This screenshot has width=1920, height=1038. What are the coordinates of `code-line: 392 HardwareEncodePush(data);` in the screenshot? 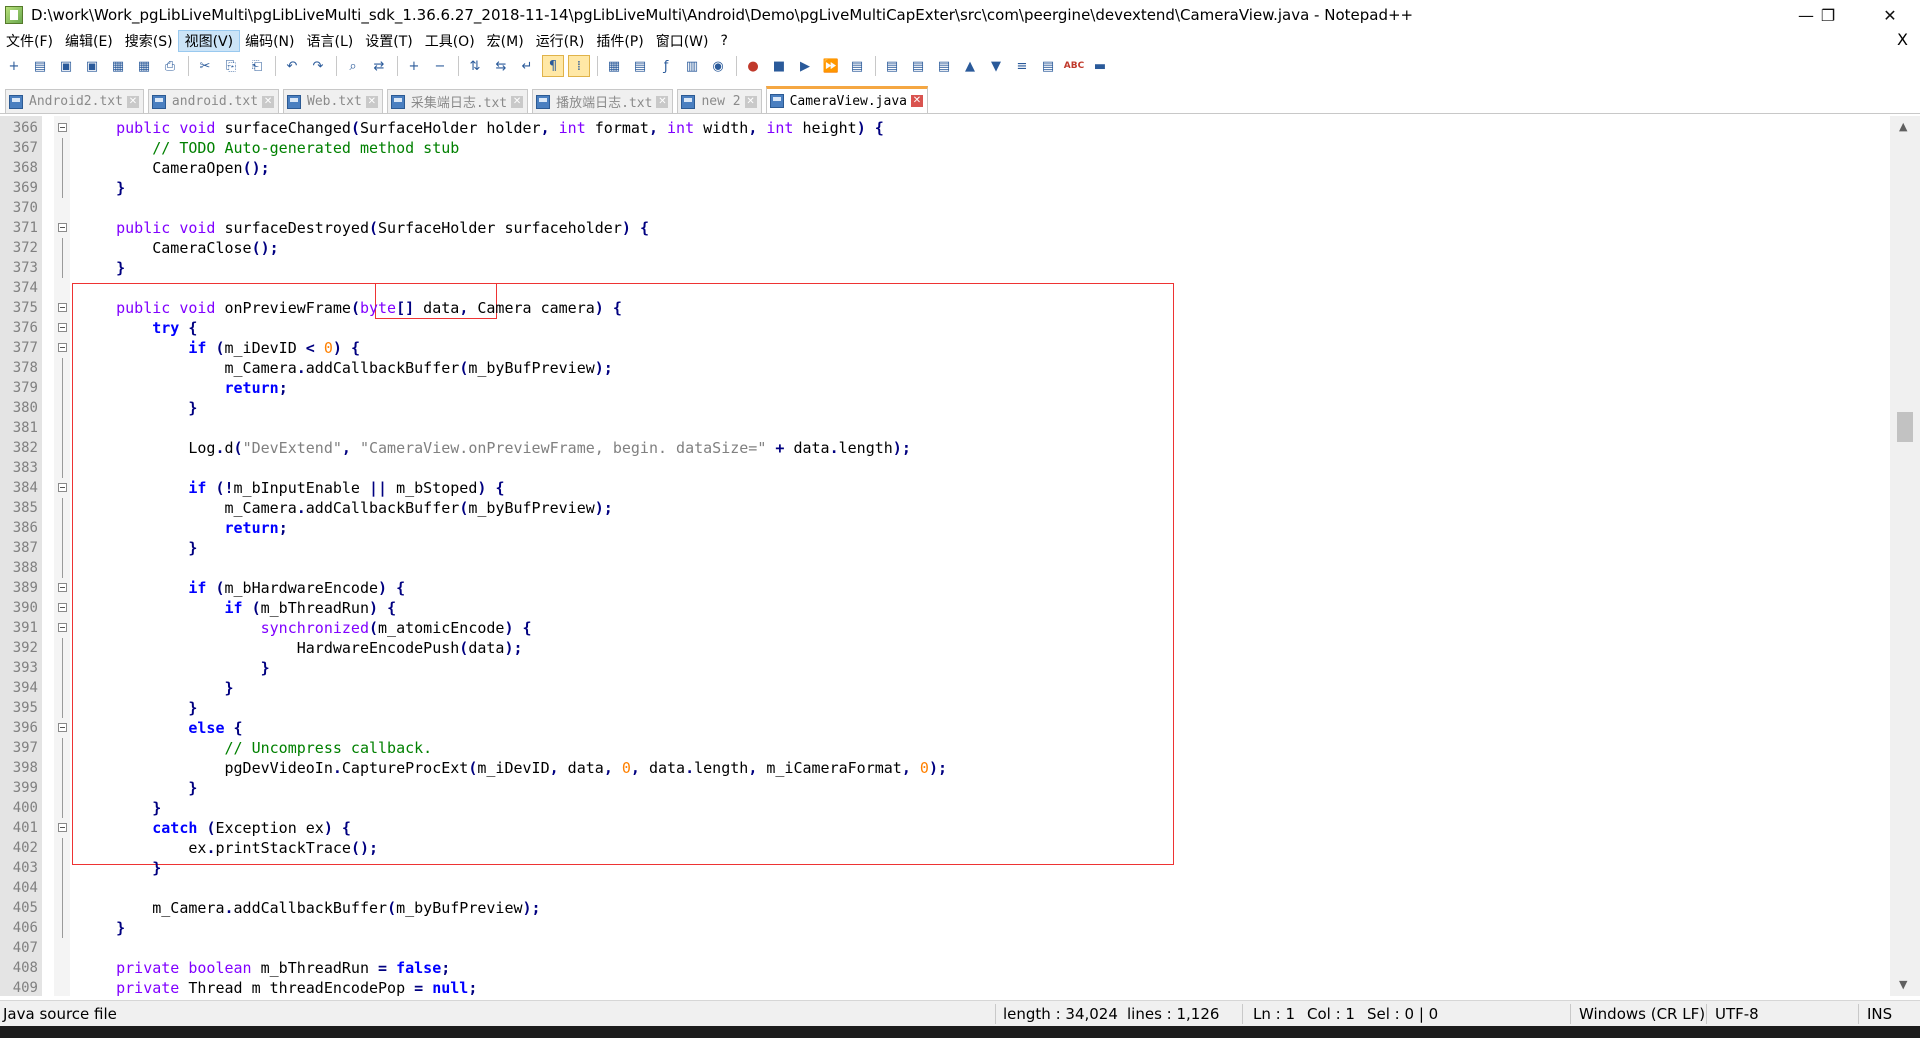 It's located at (945, 648).